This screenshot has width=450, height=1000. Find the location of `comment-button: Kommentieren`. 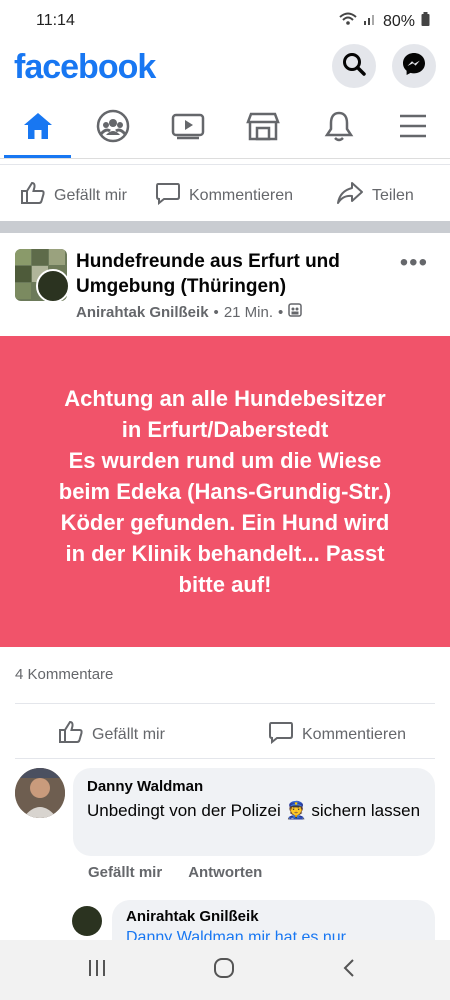

comment-button: Kommentieren is located at coordinates (224, 195).